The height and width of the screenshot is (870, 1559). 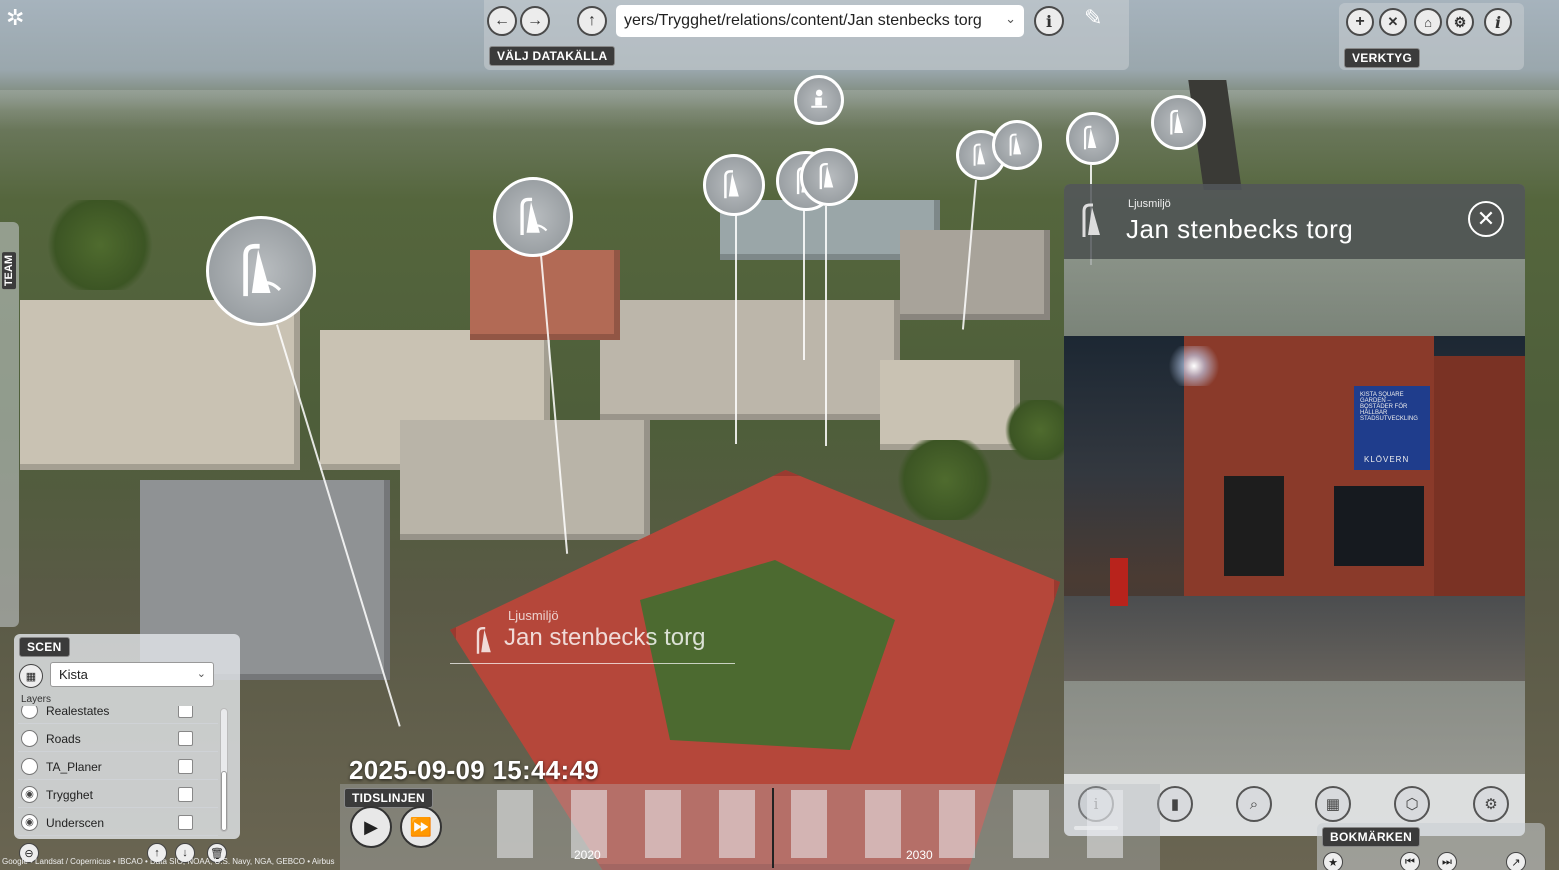 What do you see at coordinates (1486, 219) in the screenshot?
I see `close-button: ✕` at bounding box center [1486, 219].